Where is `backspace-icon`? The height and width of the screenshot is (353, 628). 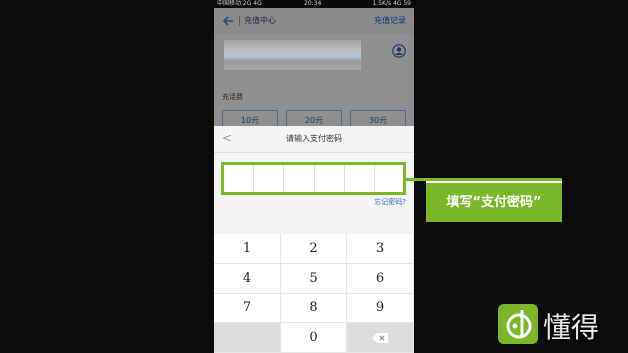
backspace-icon is located at coordinates (380, 337).